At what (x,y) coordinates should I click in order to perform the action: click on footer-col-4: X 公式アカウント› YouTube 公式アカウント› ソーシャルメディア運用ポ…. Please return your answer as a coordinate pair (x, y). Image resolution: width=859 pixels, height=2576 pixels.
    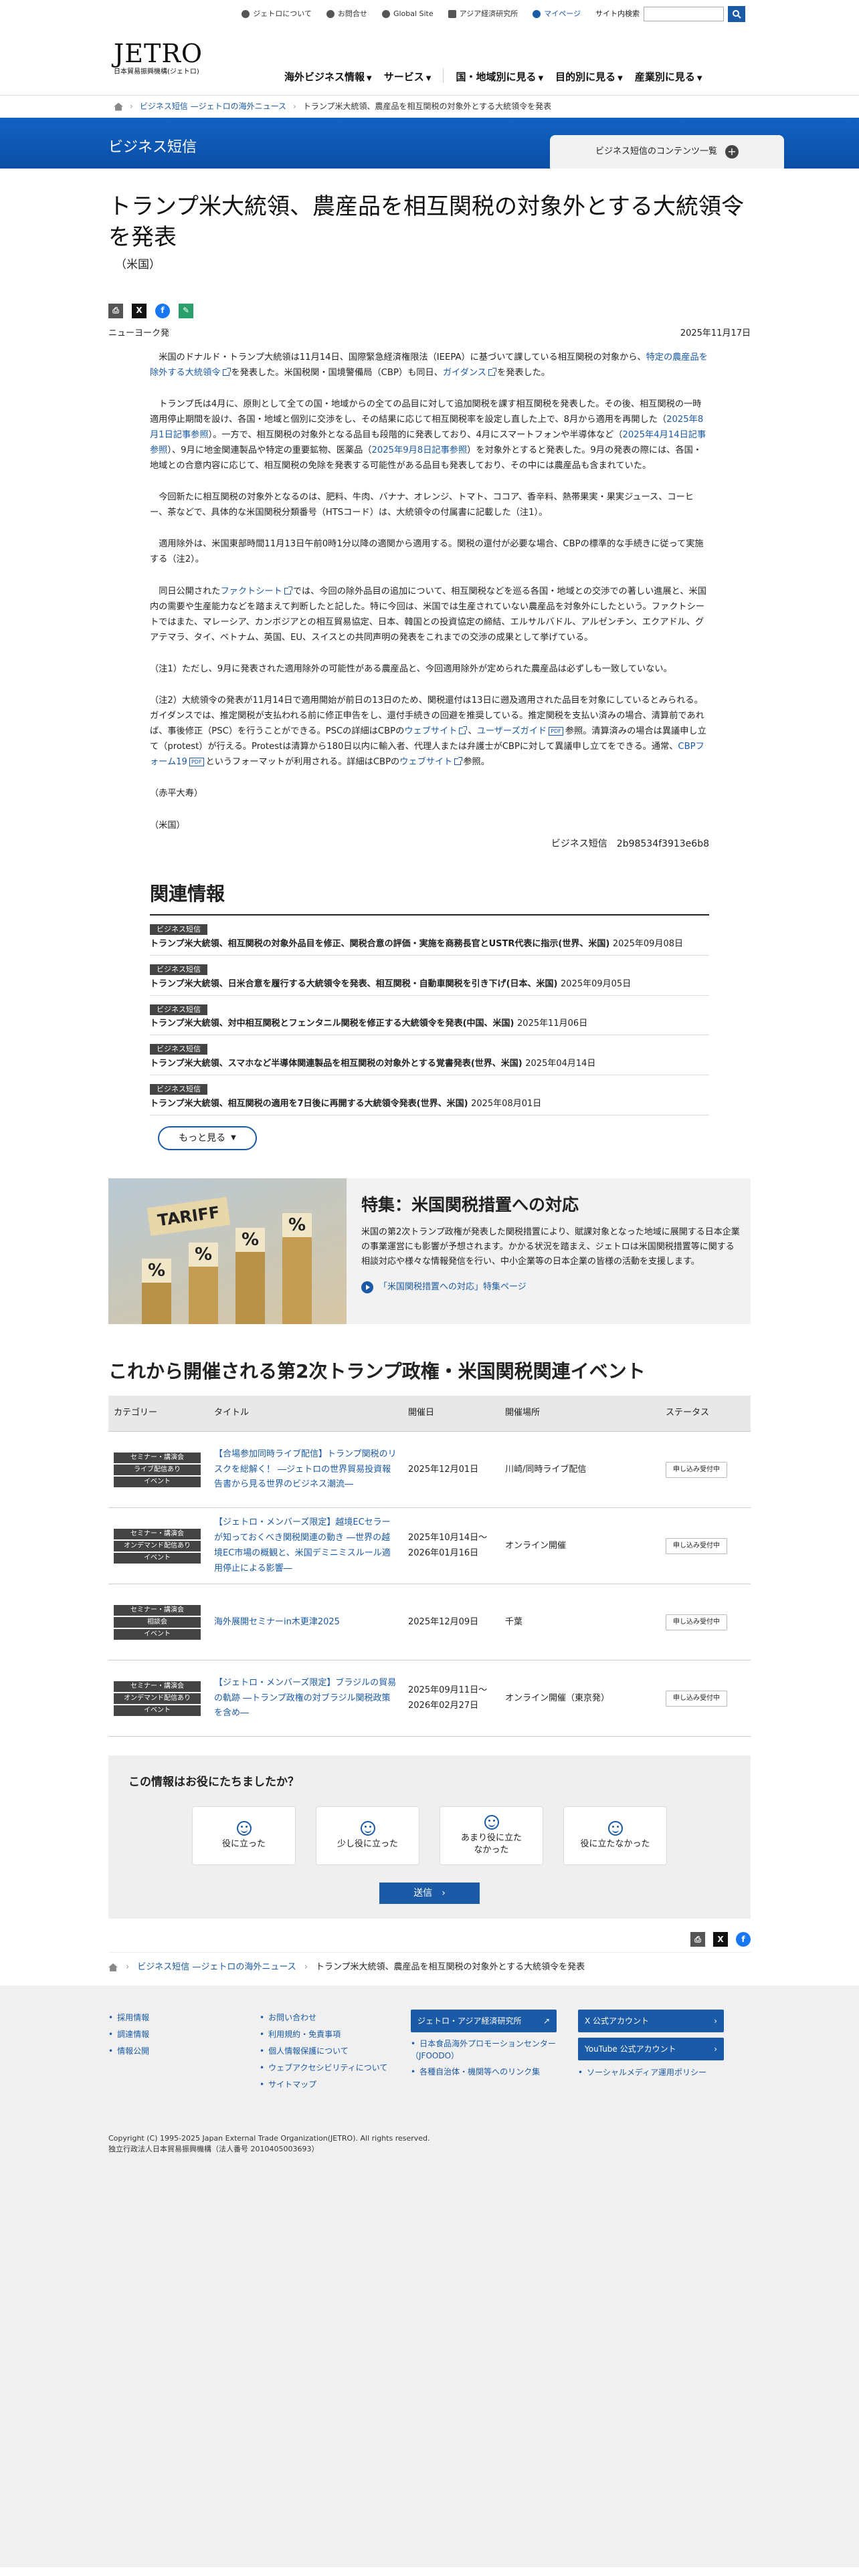
    Looking at the image, I should click on (658, 2051).